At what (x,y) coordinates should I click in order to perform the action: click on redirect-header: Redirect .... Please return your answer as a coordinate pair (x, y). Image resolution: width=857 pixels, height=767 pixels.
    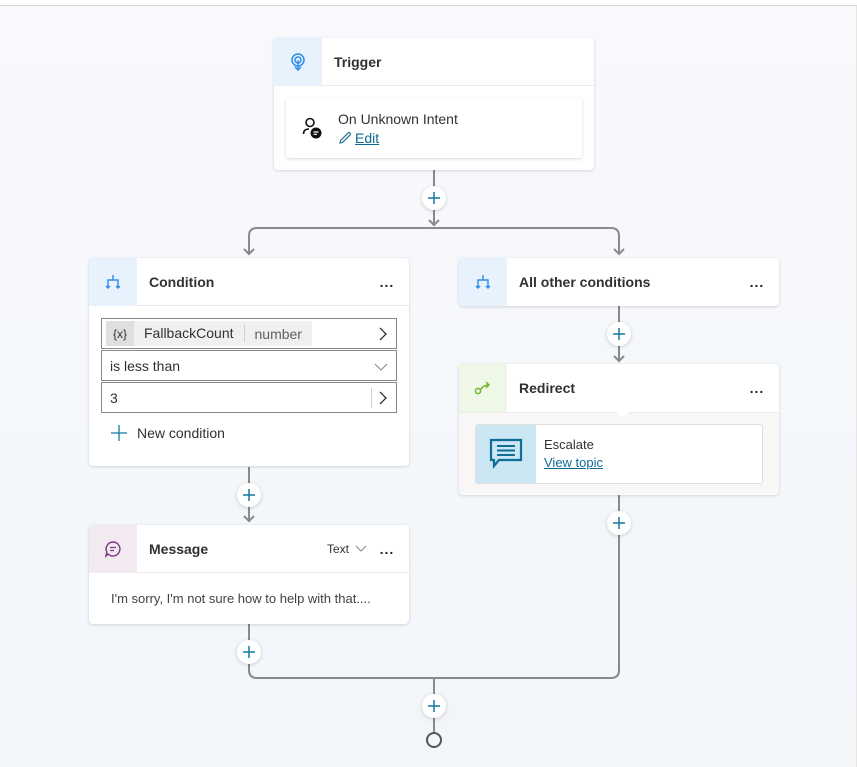
    Looking at the image, I should click on (619, 388).